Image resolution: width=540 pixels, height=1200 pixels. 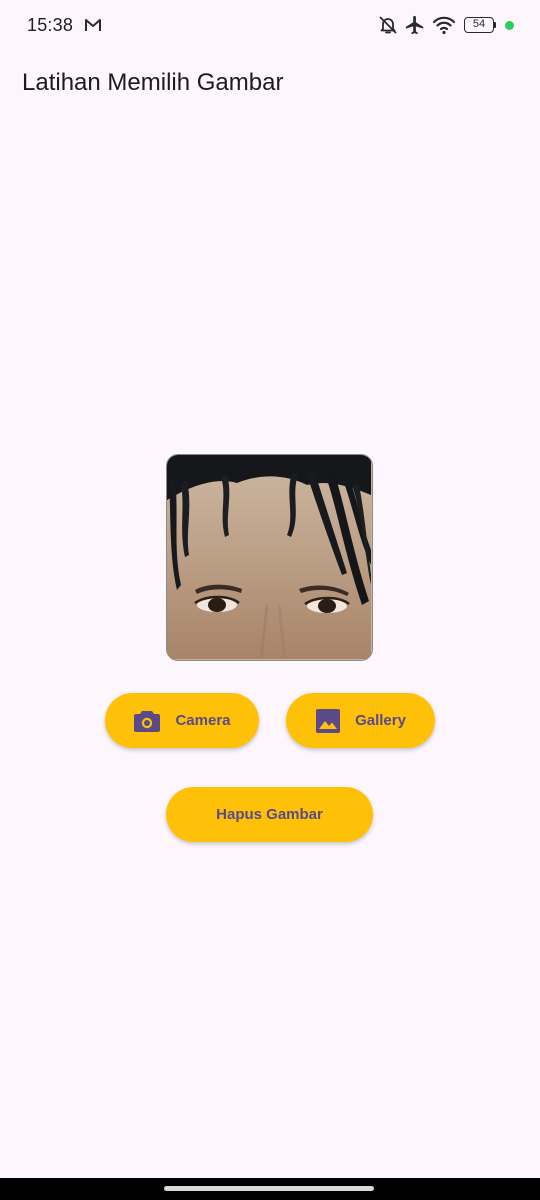 I want to click on airplane-icon, so click(x=414, y=25).